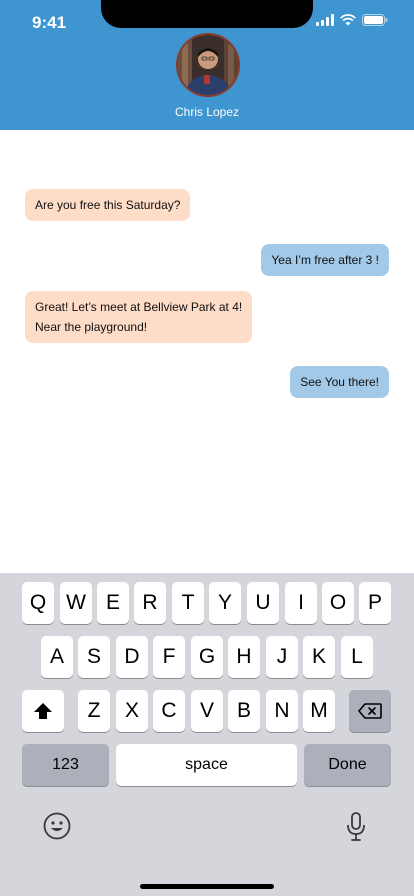 The width and height of the screenshot is (414, 896). What do you see at coordinates (132, 657) in the screenshot?
I see `key-d: D` at bounding box center [132, 657].